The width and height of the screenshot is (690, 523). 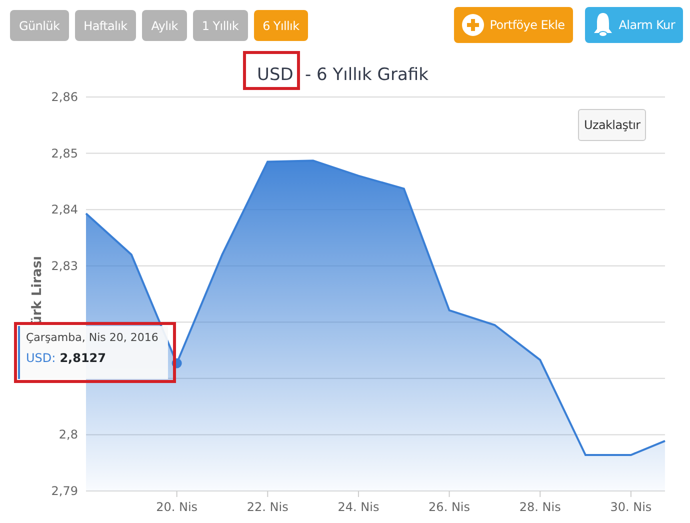 I want to click on y-tick-label: 2,8, so click(x=68, y=435).